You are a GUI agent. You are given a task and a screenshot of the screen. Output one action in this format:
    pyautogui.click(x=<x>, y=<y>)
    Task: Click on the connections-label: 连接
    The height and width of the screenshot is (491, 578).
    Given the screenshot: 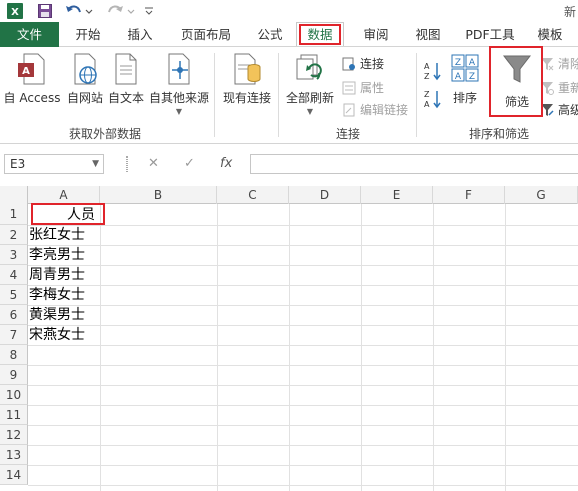 What is the action you would take?
    pyautogui.click(x=372, y=64)
    